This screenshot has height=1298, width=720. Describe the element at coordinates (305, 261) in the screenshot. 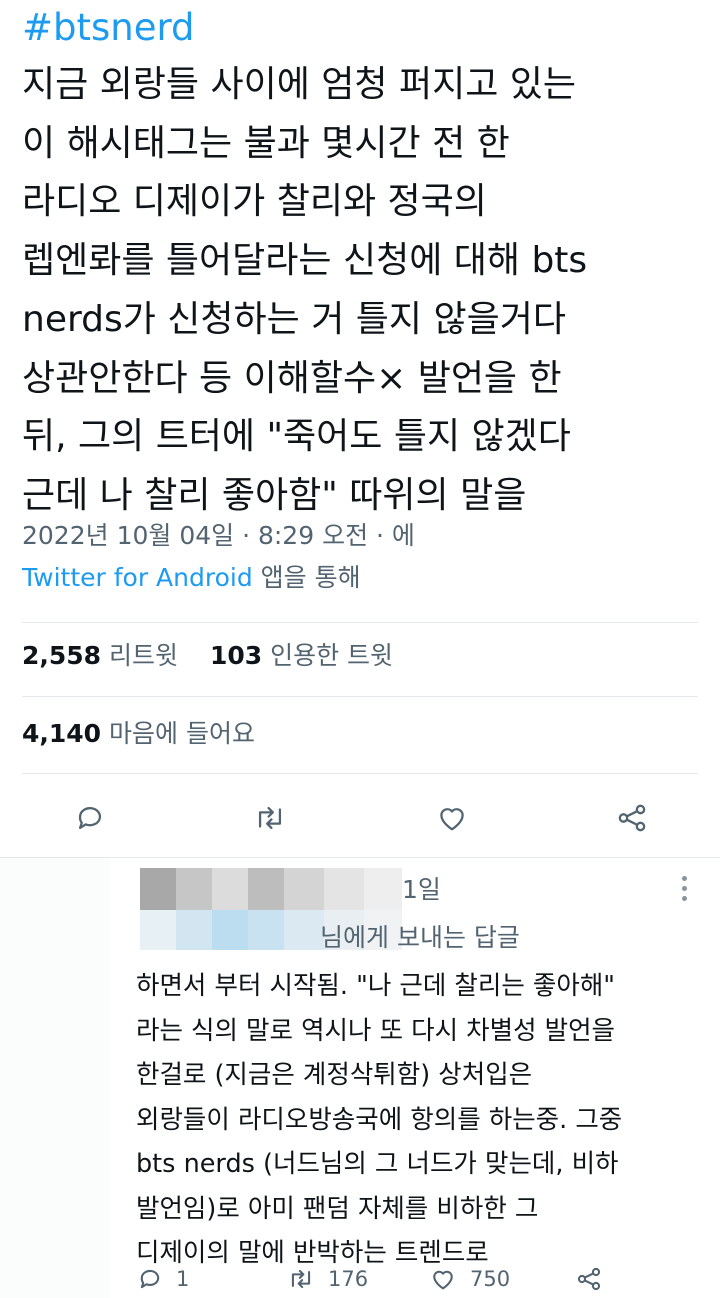

I see `tweet-line: 렙엔롸를 틀어달라는 신청에 대해 bts` at that location.